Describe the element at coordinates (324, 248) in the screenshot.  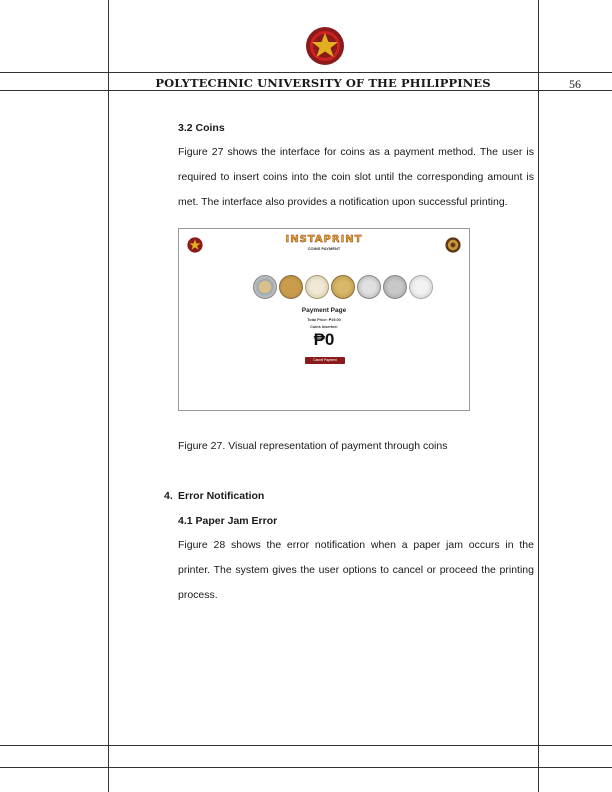
I see `app-subtitle: COINS PAYMENT` at that location.